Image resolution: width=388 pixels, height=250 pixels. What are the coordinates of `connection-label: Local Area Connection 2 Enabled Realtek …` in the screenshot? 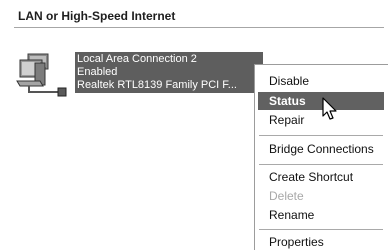 It's located at (169, 72).